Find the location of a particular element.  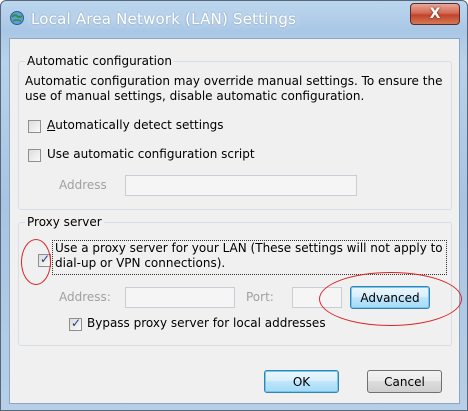

close-button: X is located at coordinates (435, 14).